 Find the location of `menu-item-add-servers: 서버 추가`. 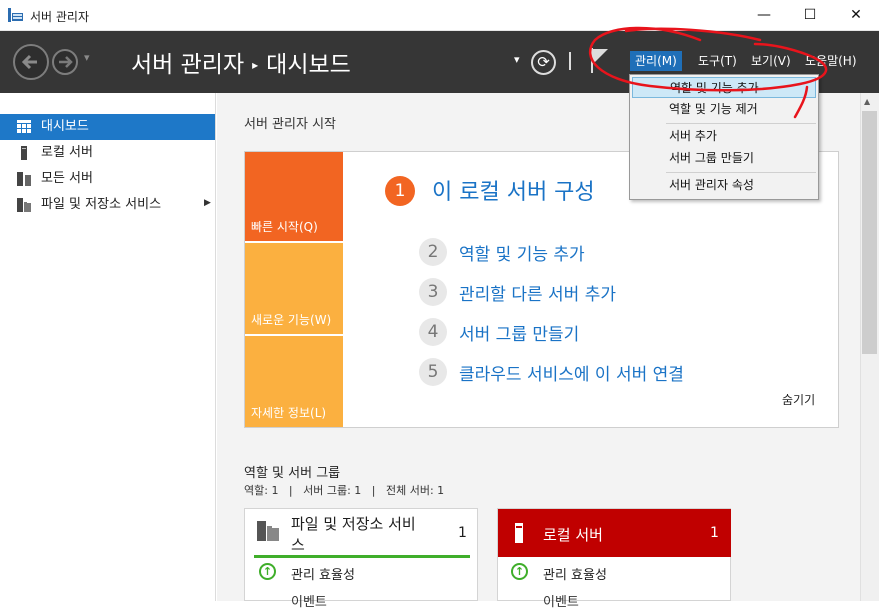

menu-item-add-servers: 서버 추가 is located at coordinates (724, 136).